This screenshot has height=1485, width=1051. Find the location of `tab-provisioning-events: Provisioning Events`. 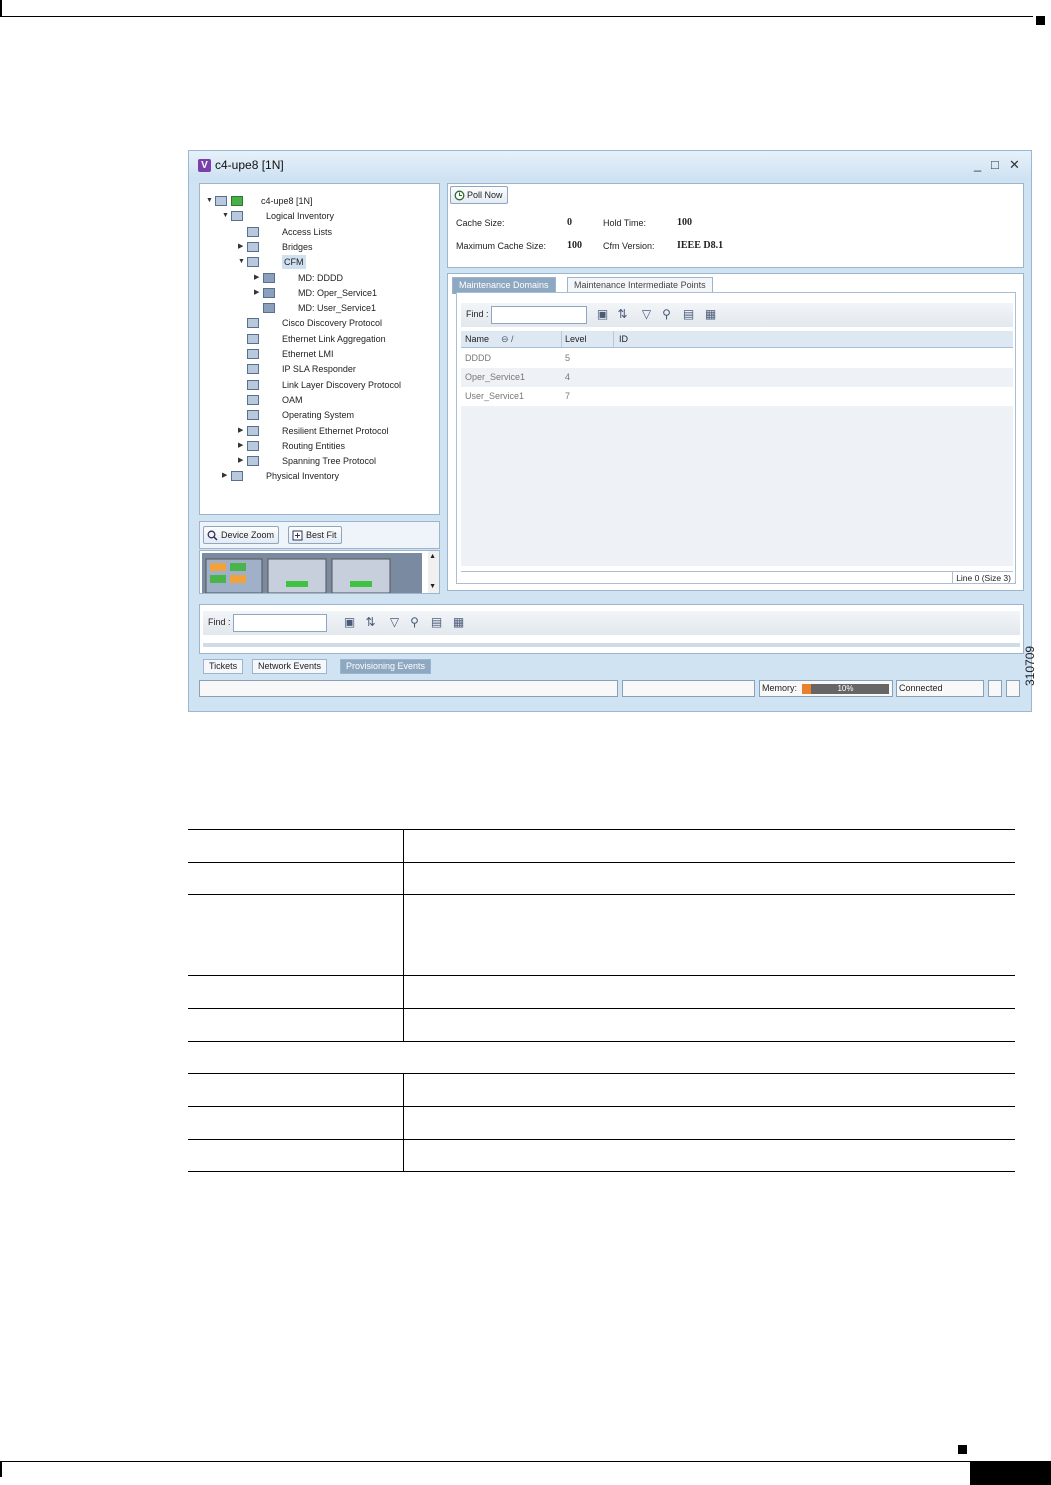

tab-provisioning-events: Provisioning Events is located at coordinates (386, 666).